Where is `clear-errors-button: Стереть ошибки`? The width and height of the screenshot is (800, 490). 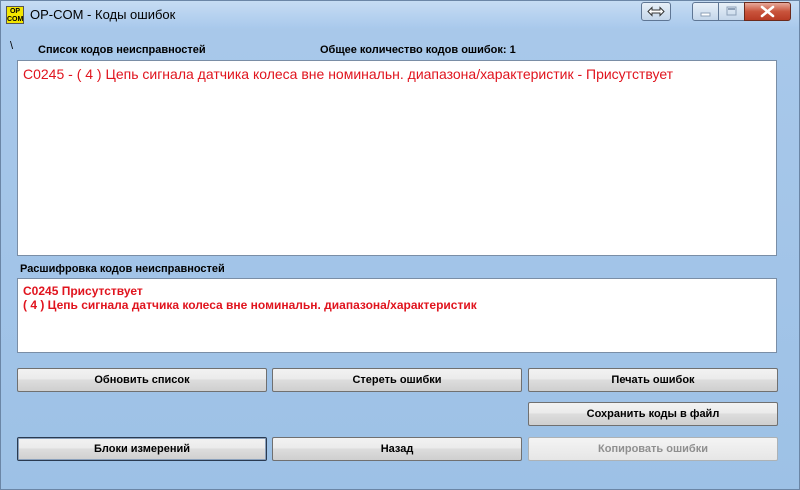 clear-errors-button: Стереть ошибки is located at coordinates (397, 380).